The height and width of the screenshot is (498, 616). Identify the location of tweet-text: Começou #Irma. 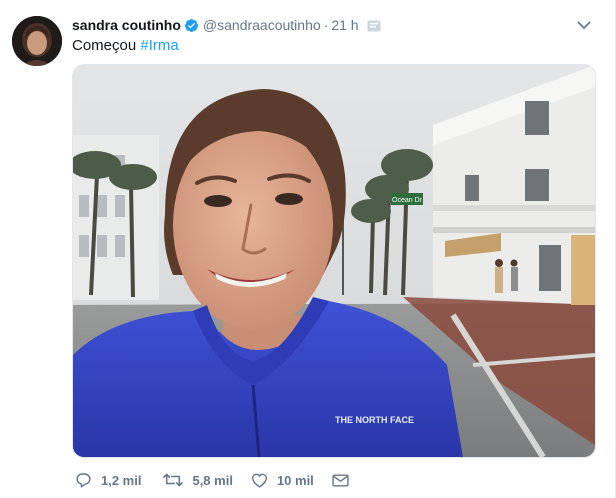
(125, 46).